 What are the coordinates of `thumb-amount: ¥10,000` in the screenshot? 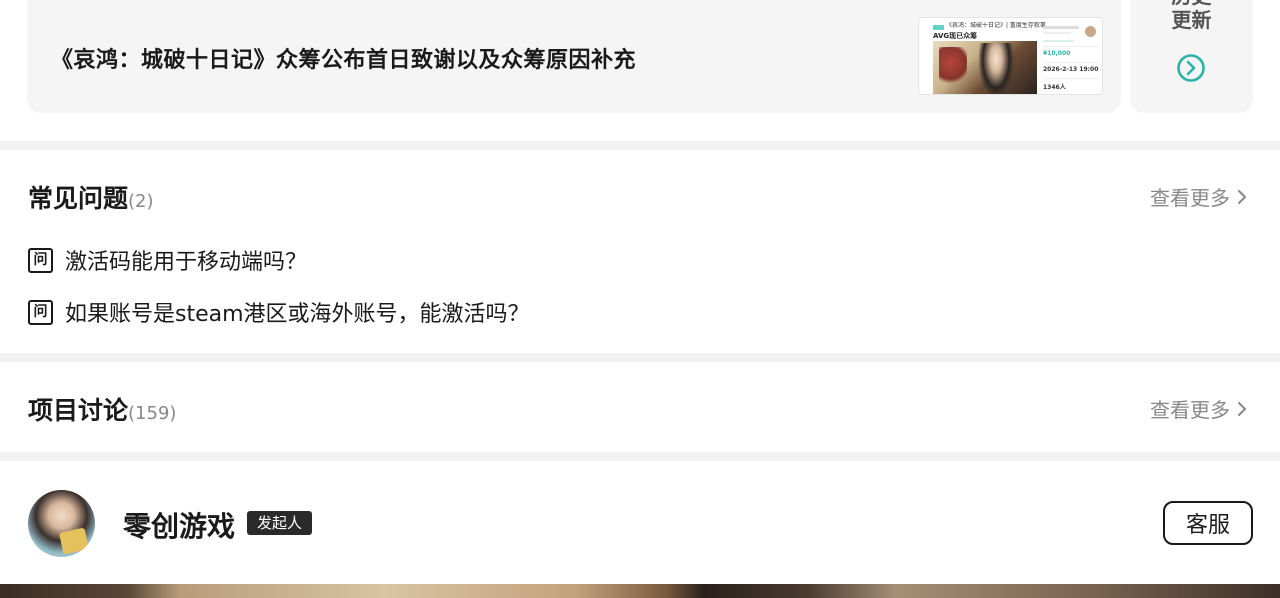 It's located at (1057, 53).